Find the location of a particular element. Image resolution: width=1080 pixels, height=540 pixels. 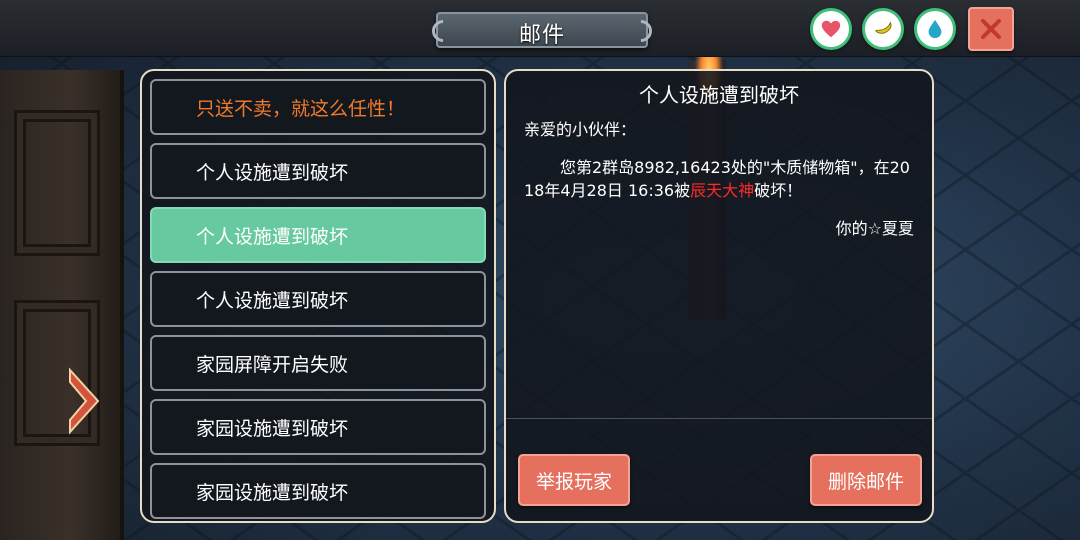

banana-icon is located at coordinates (883, 27).